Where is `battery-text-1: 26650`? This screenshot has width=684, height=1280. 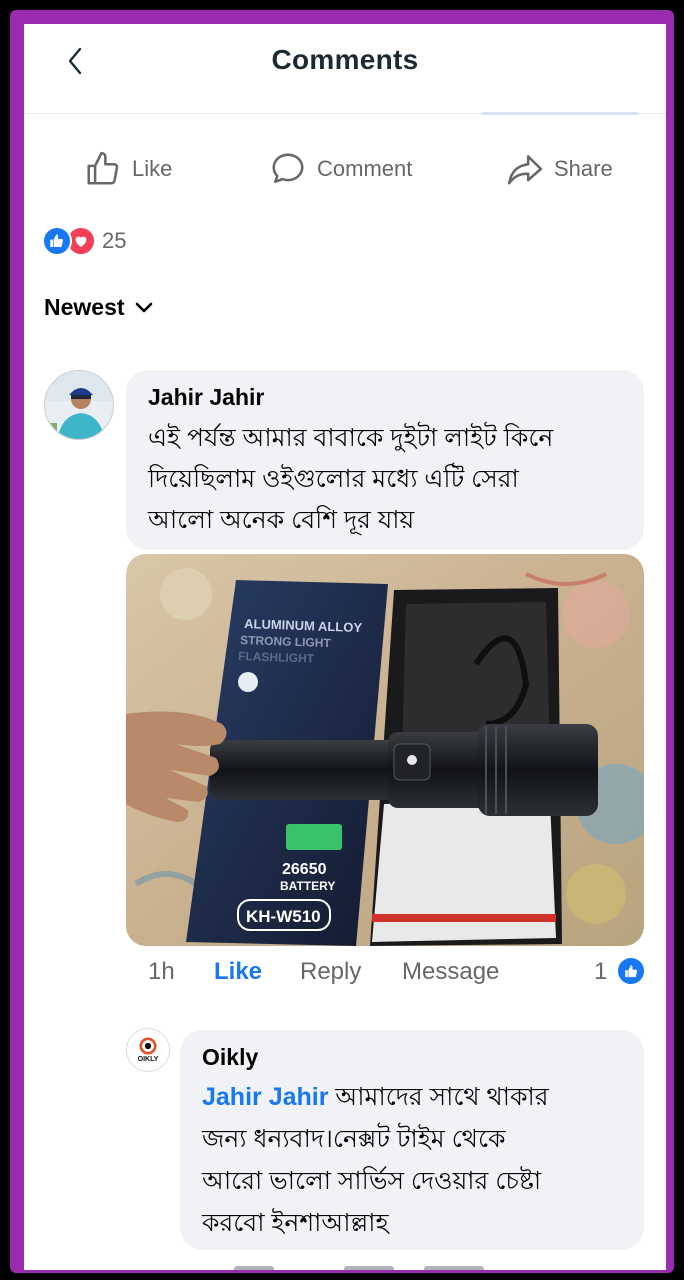
battery-text-1: 26650 is located at coordinates (304, 869).